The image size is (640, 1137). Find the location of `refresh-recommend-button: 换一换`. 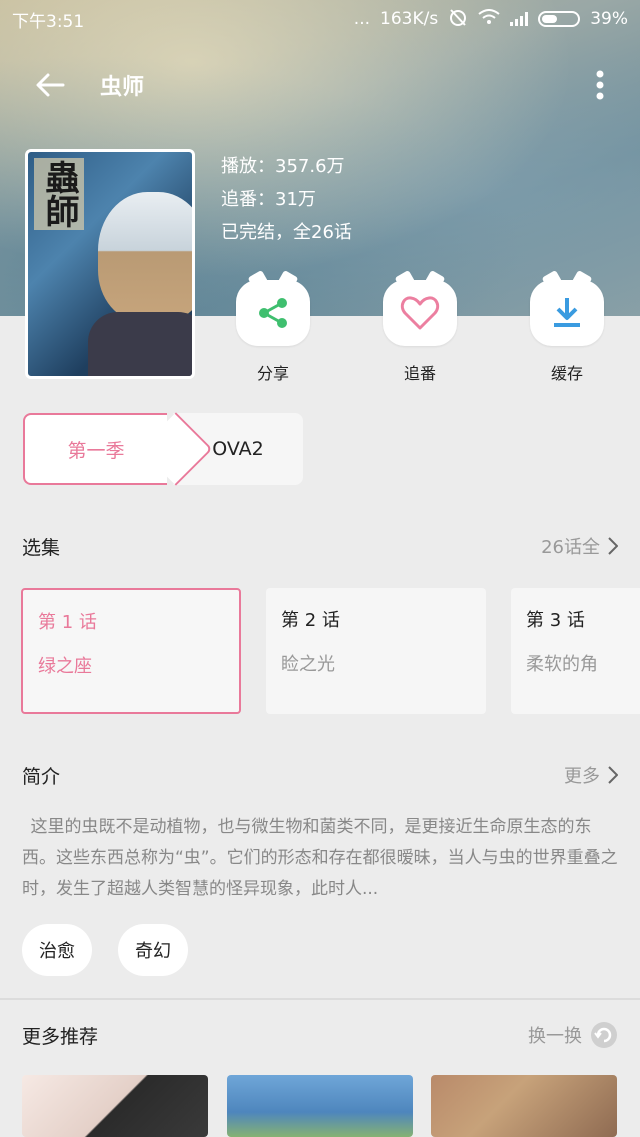

refresh-recommend-button: 换一换 is located at coordinates (573, 1035).